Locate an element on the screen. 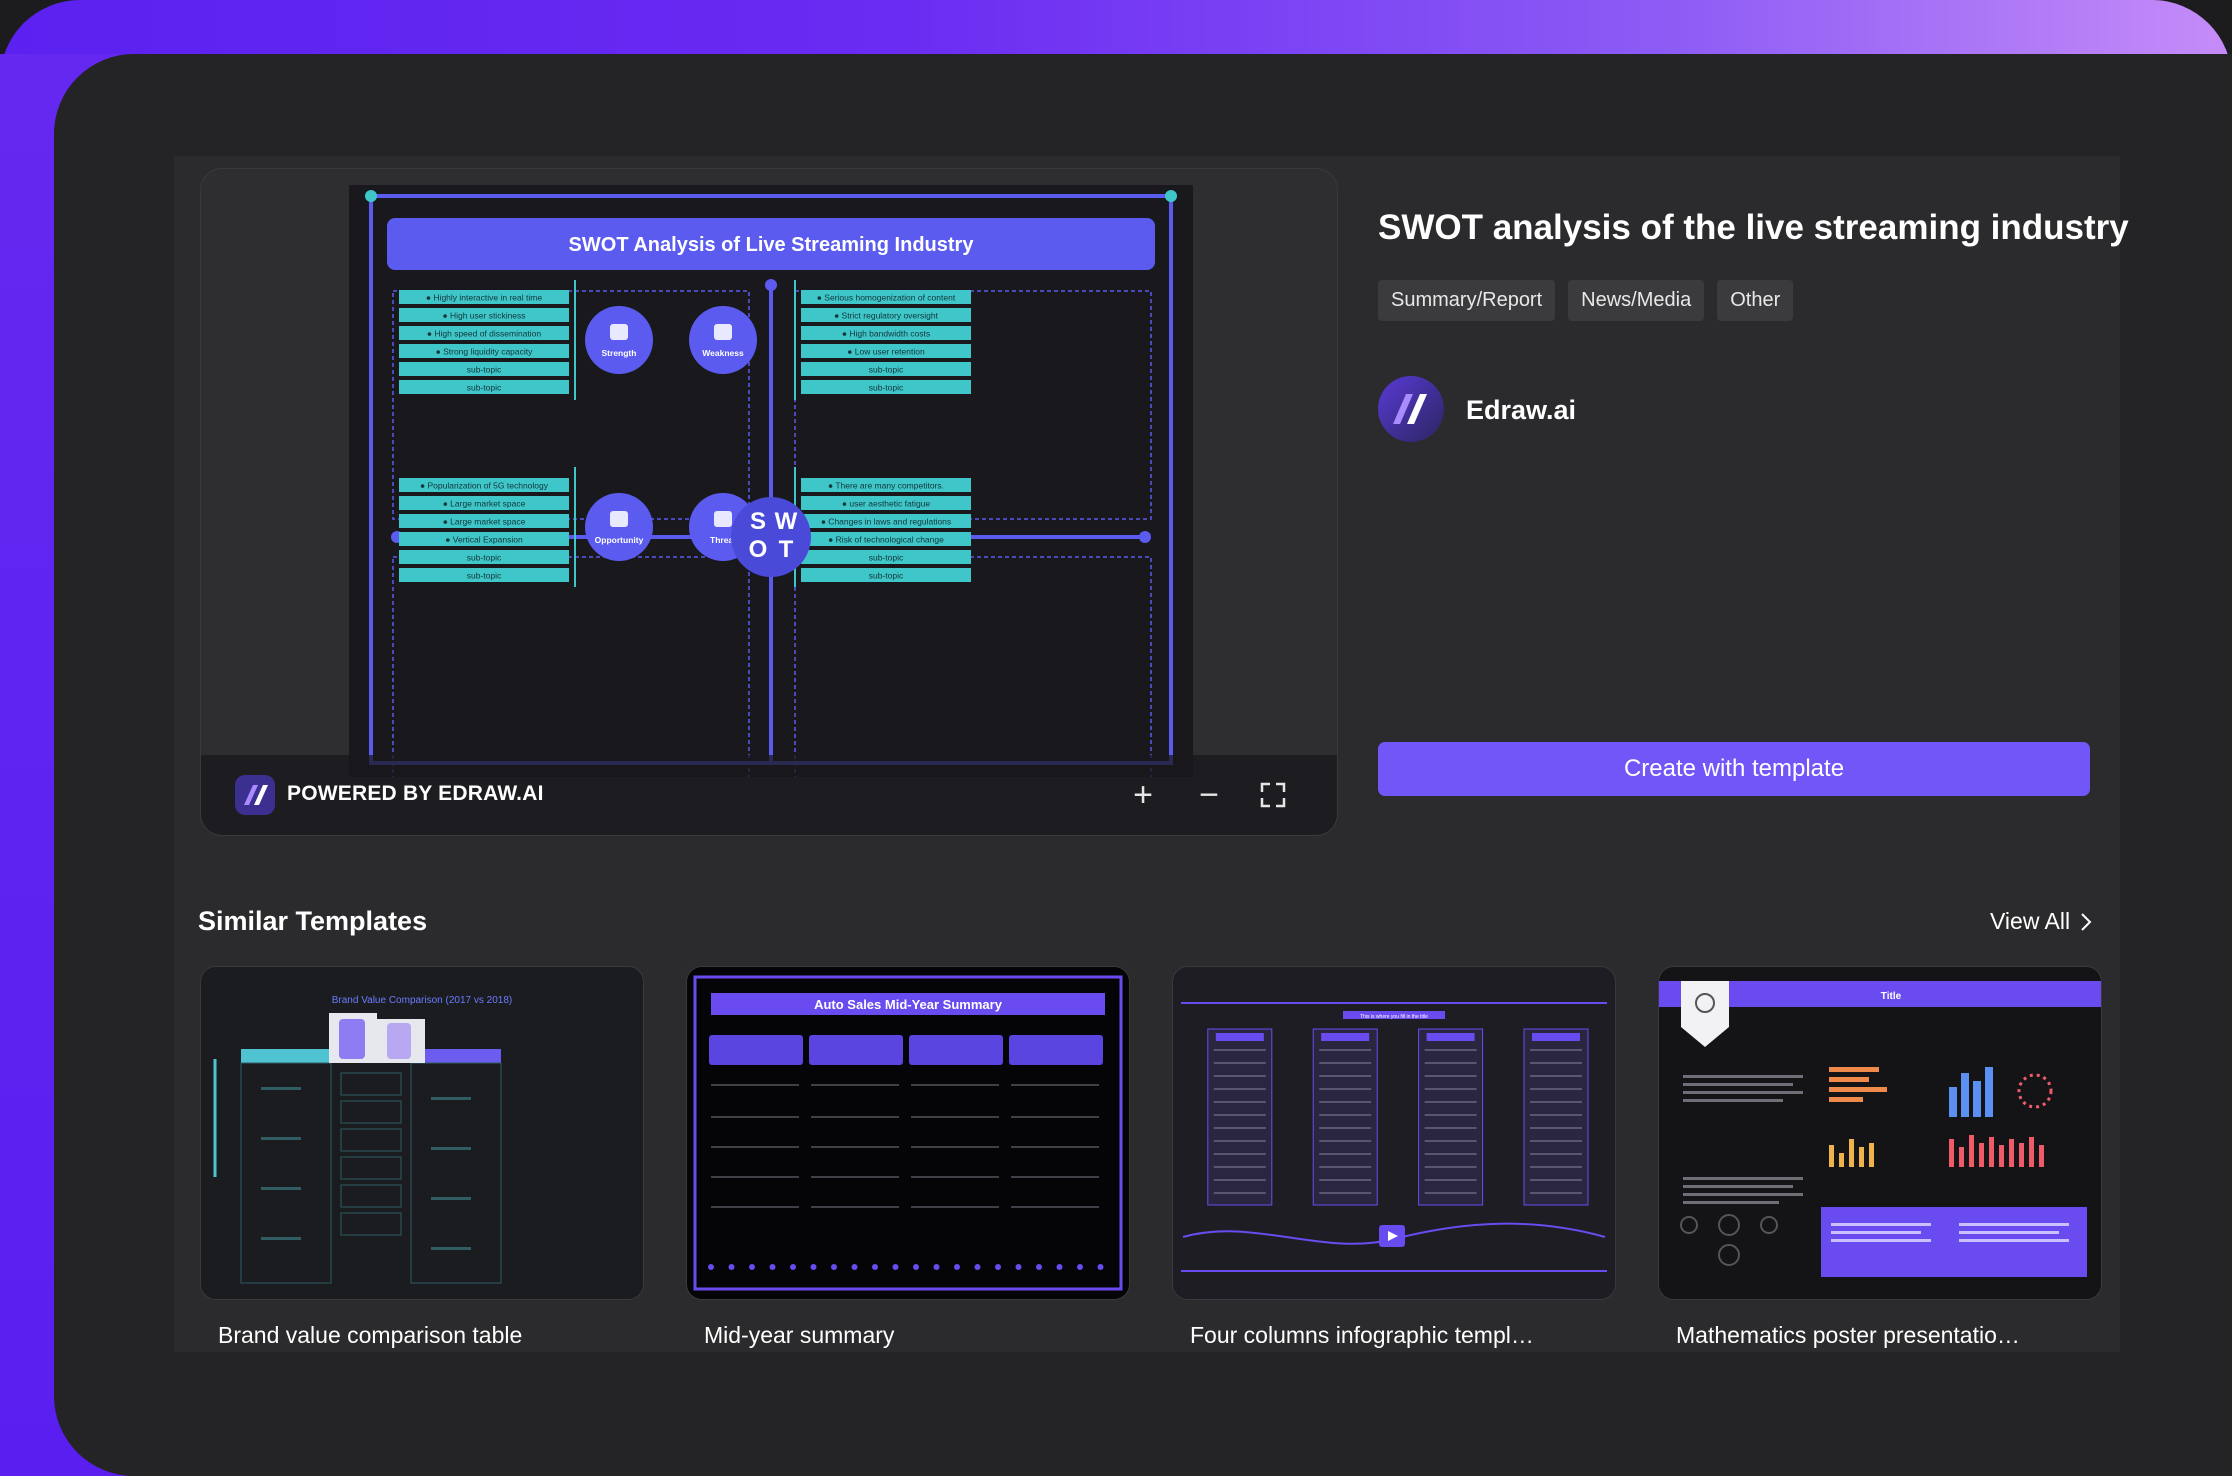 The image size is (2232, 1476). swot-letter-s: S is located at coordinates (758, 521).